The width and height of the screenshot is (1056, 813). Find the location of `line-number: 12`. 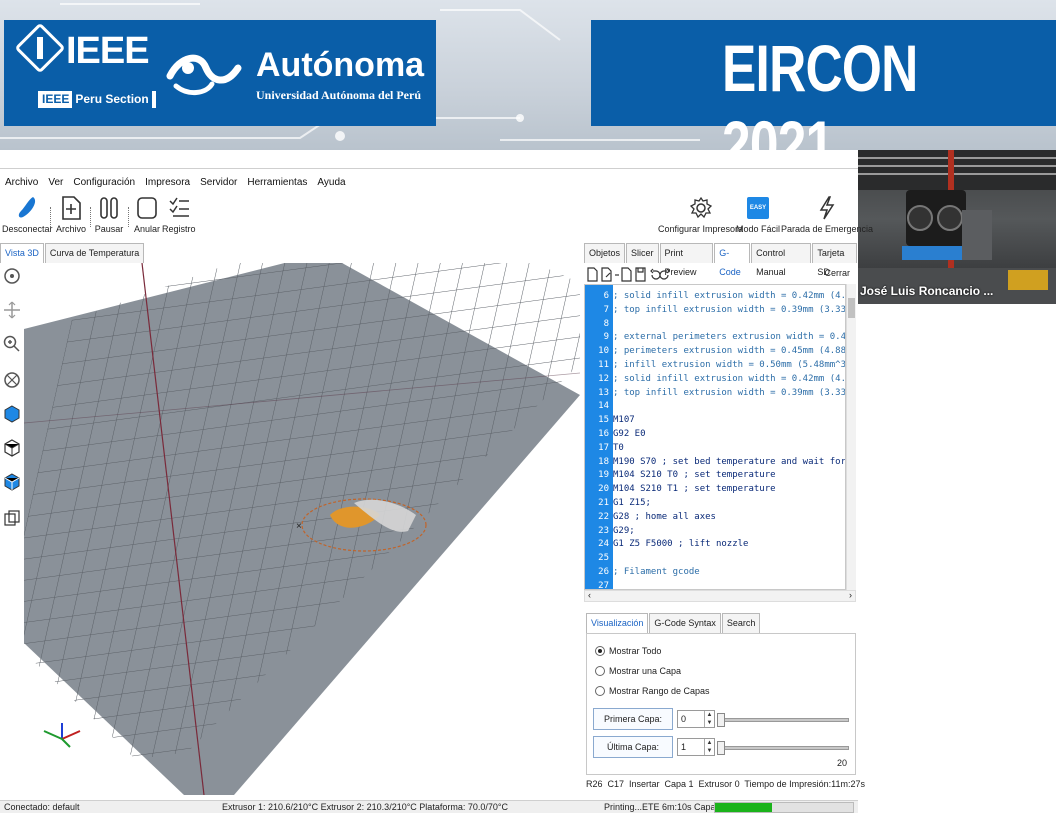

line-number: 12 is located at coordinates (603, 378).